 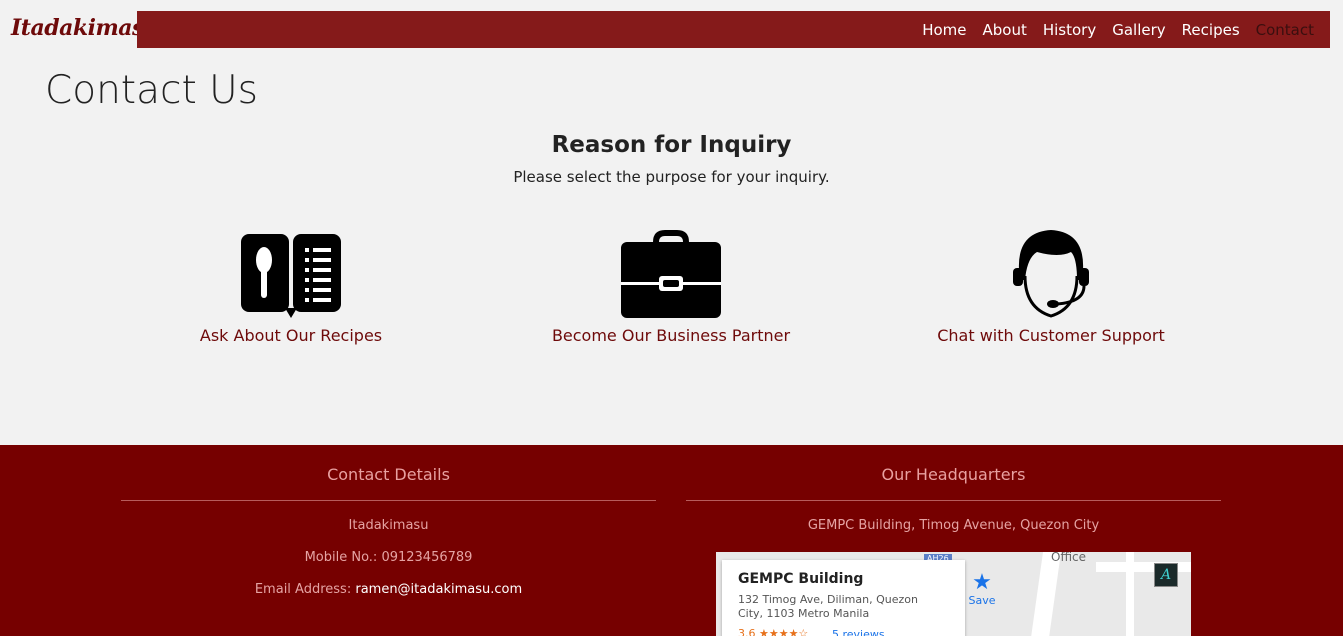 I want to click on map-save-button: ★ Save, so click(x=982, y=589).